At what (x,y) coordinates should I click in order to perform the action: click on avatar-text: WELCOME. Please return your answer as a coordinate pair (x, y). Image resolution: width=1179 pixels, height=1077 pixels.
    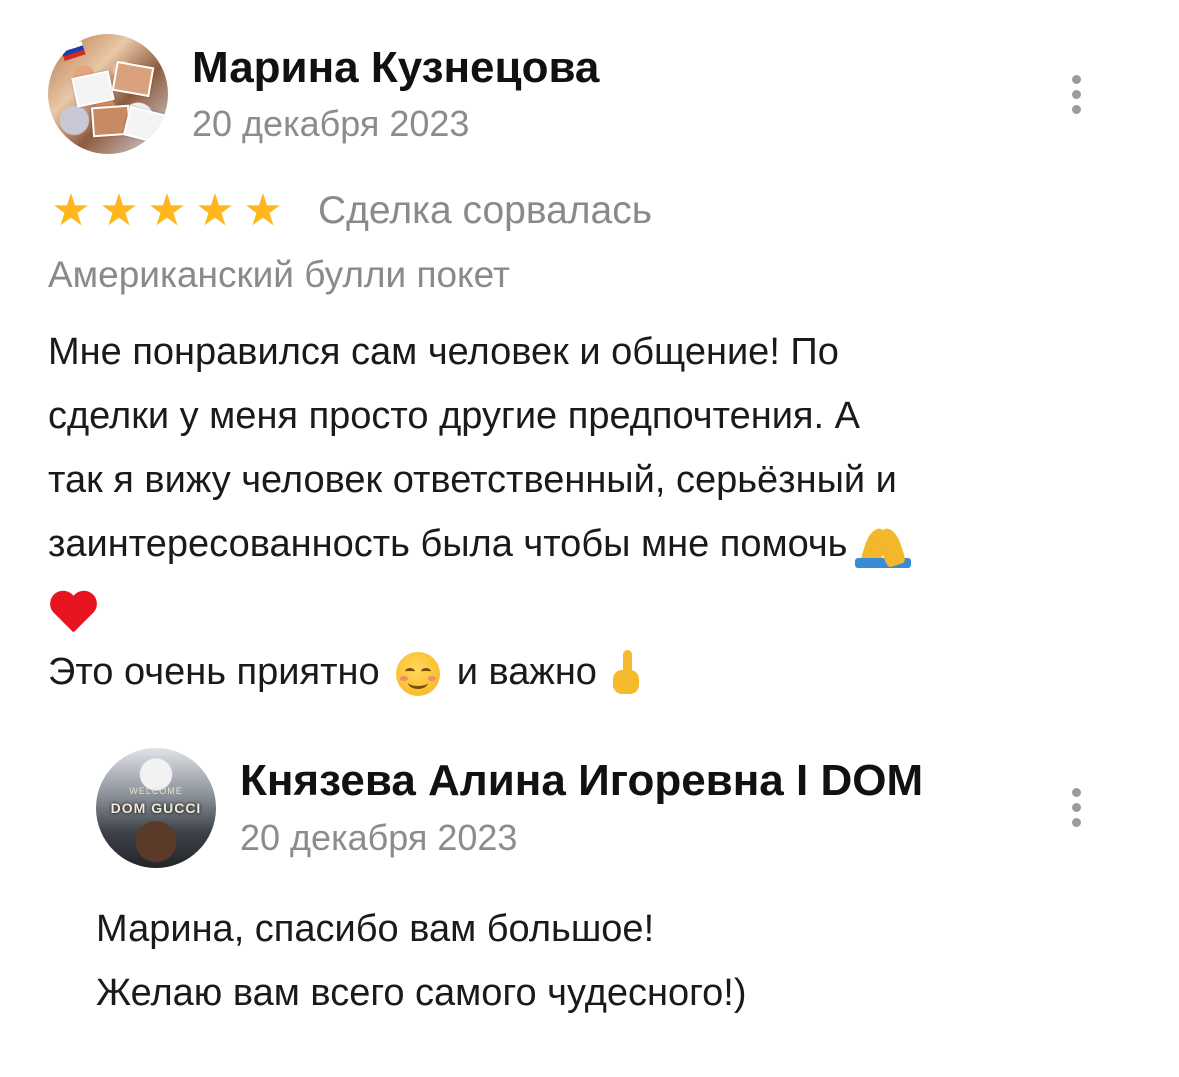
    Looking at the image, I should click on (156, 791).